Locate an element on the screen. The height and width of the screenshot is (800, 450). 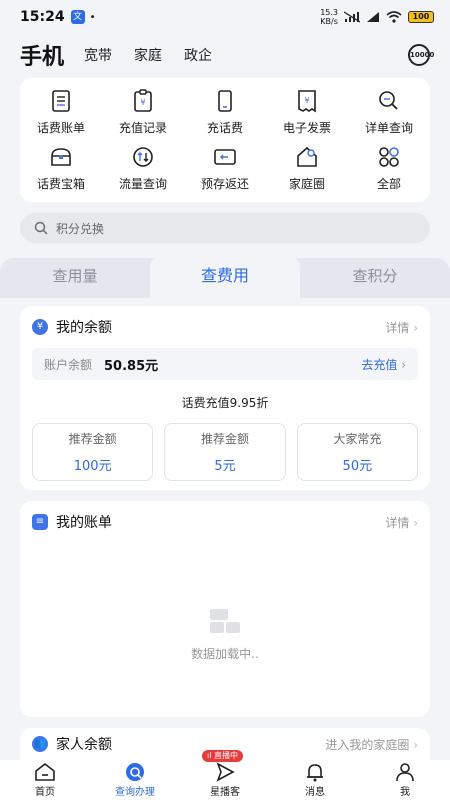
top-nav: 手机 宽带 家庭 政企 10000 is located at coordinates (225, 55).